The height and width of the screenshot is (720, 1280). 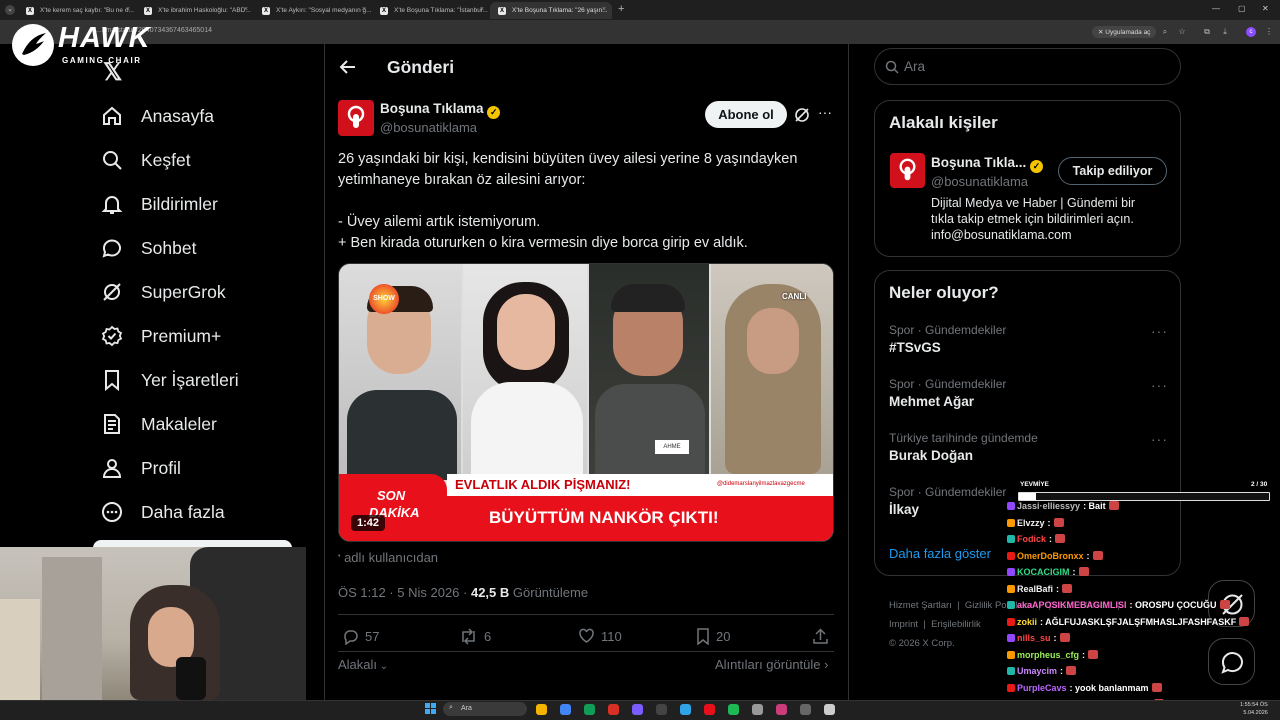 I want to click on repost-button: 6, so click(x=475, y=636).